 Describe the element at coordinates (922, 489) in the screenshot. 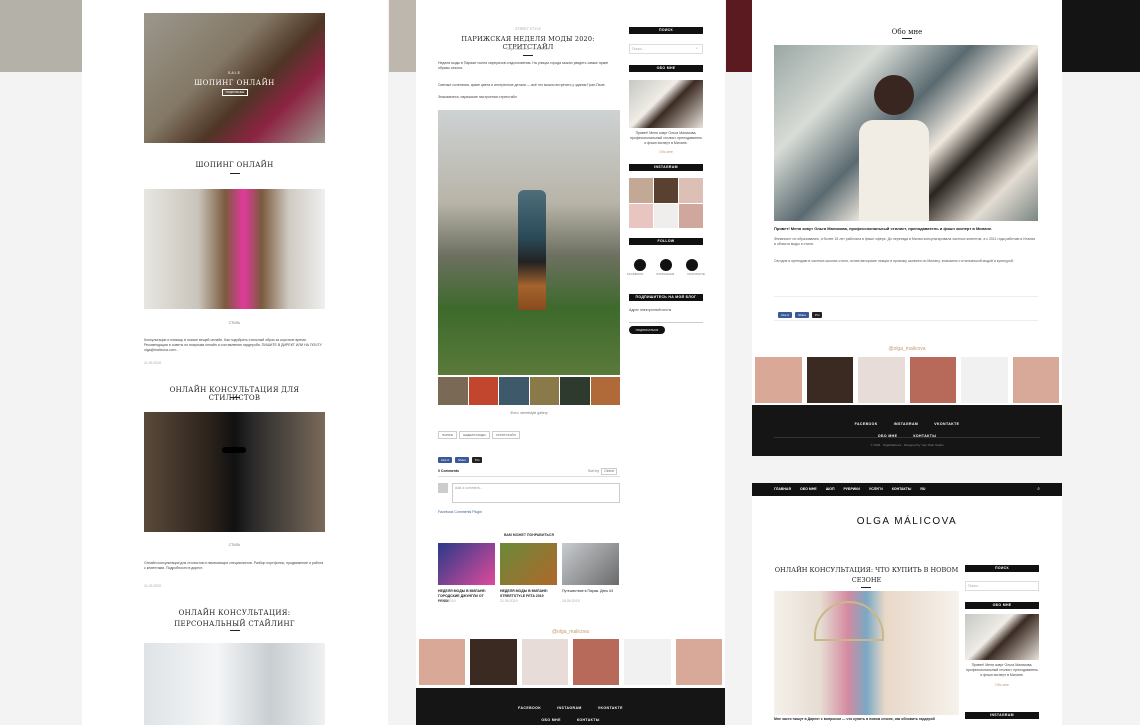

I see `nav-item-language: RU` at that location.